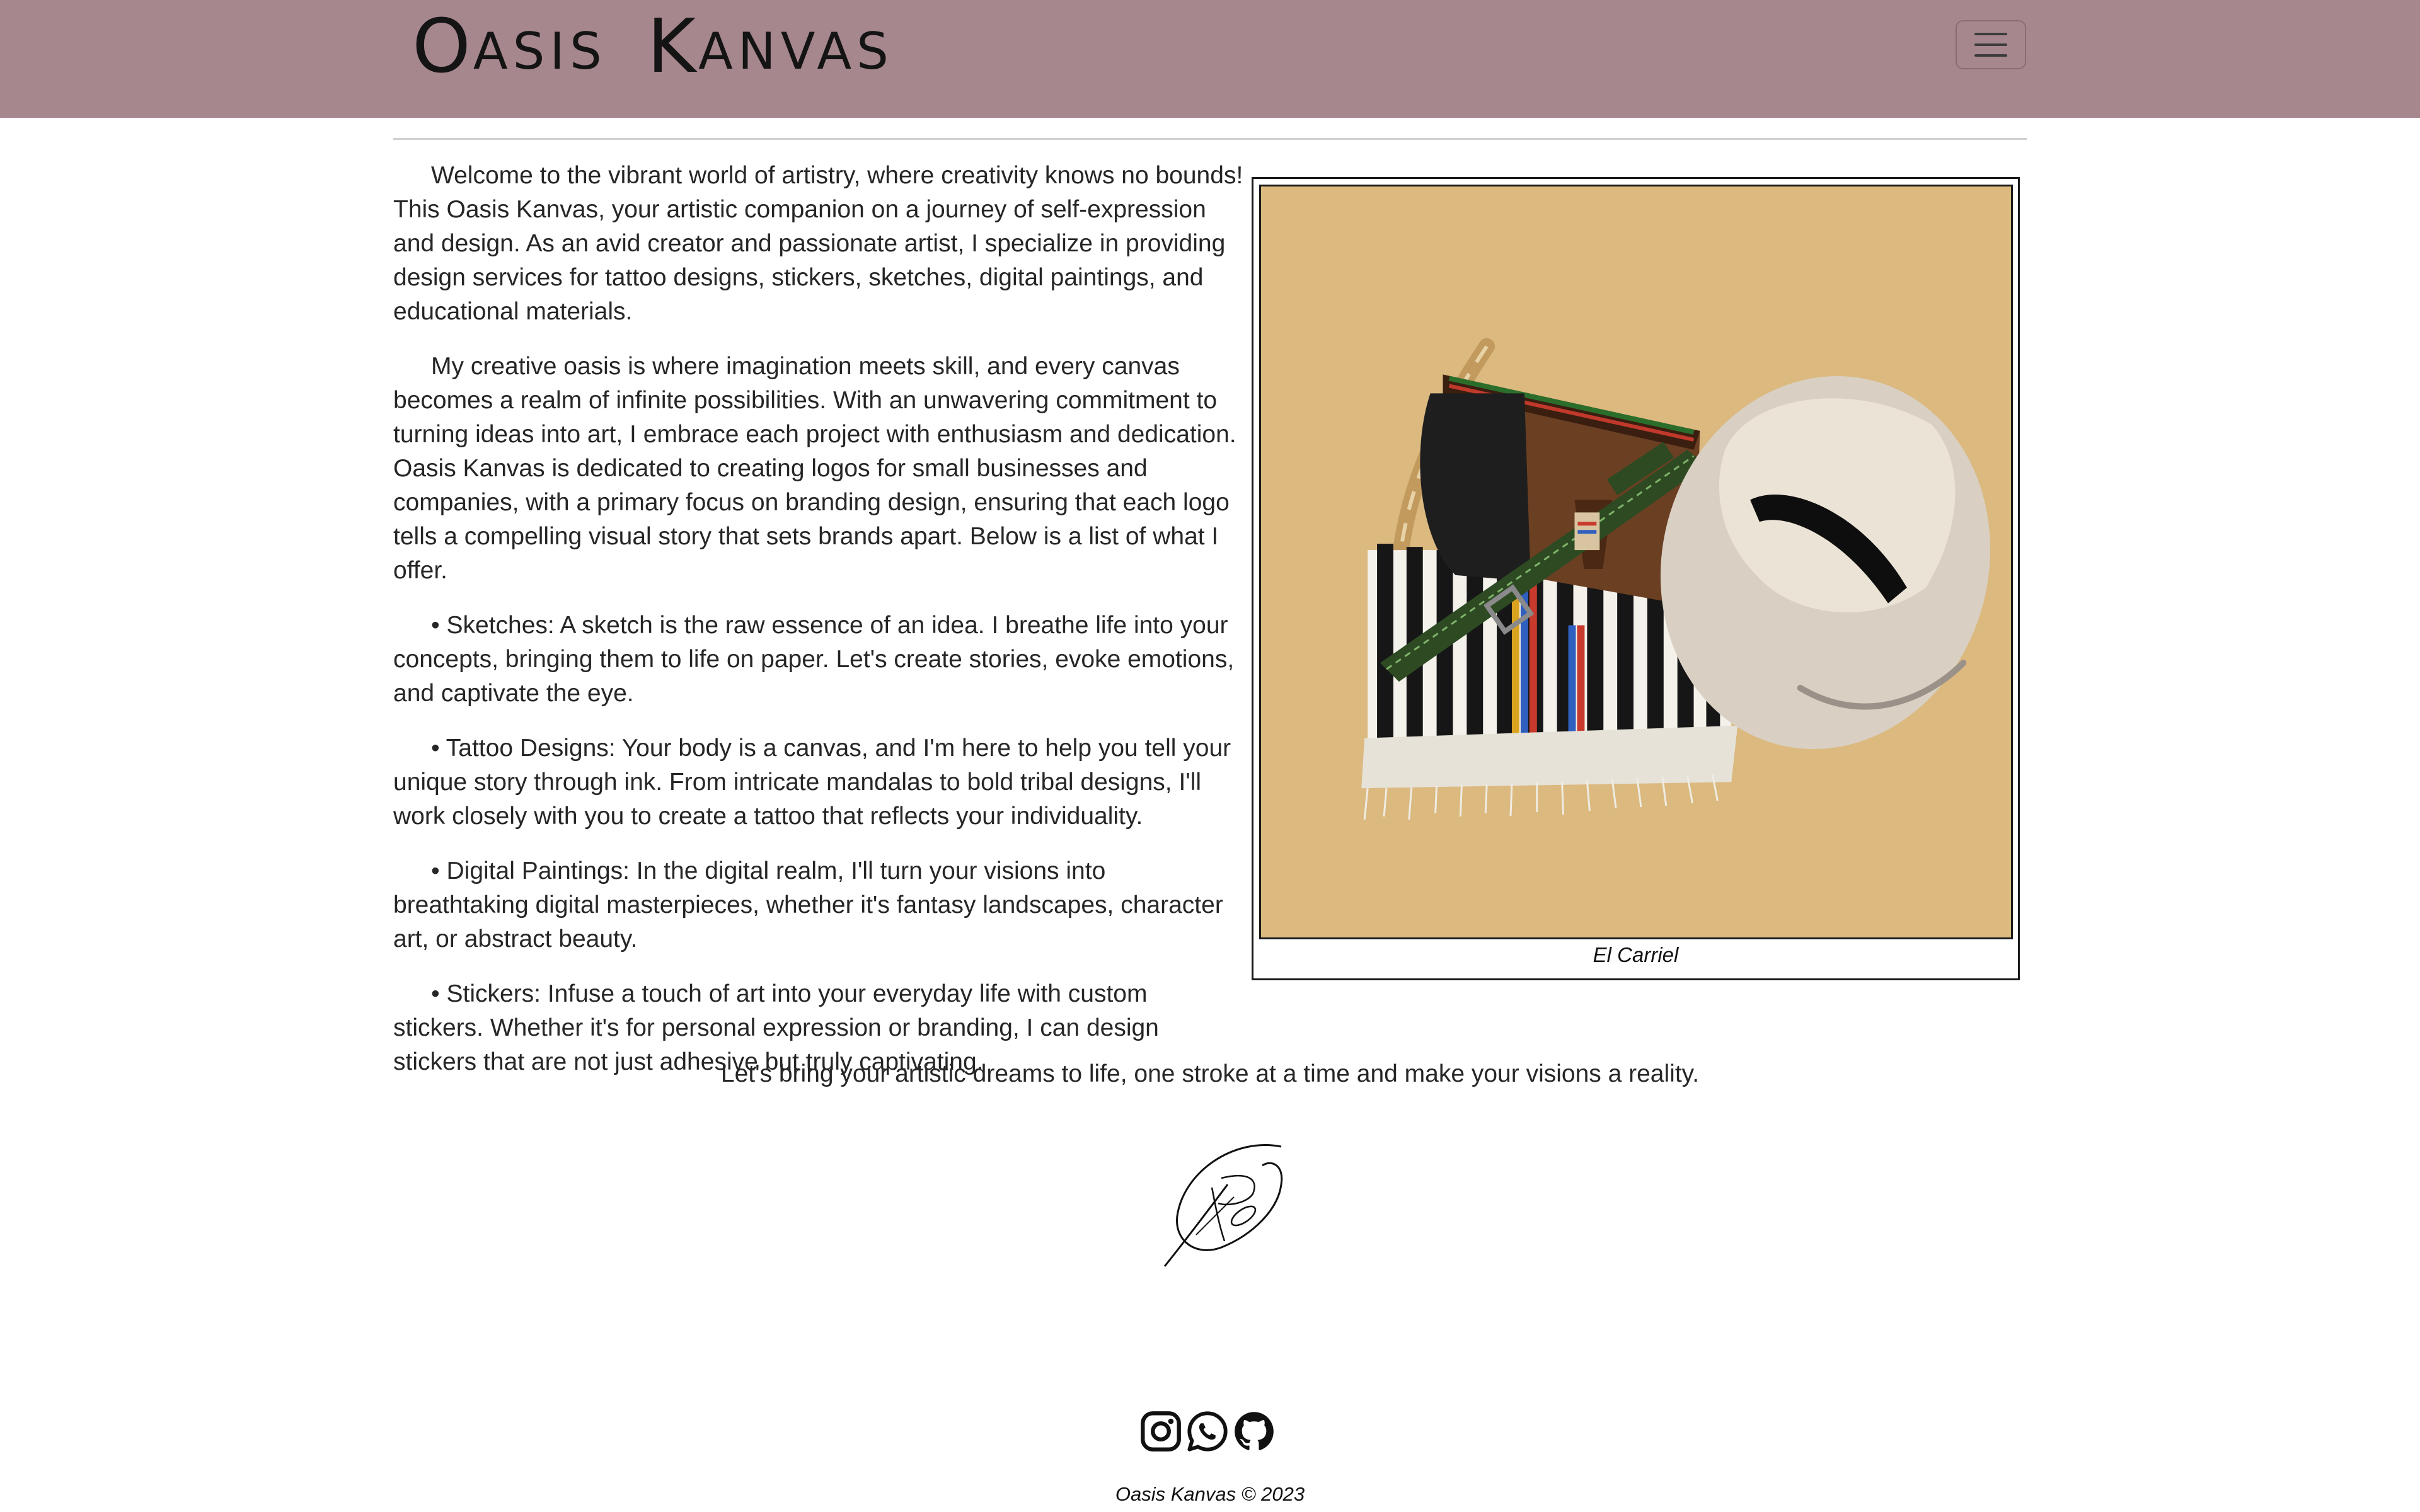 The width and height of the screenshot is (2420, 1512). I want to click on el-carriel-illustration, so click(1676, 579).